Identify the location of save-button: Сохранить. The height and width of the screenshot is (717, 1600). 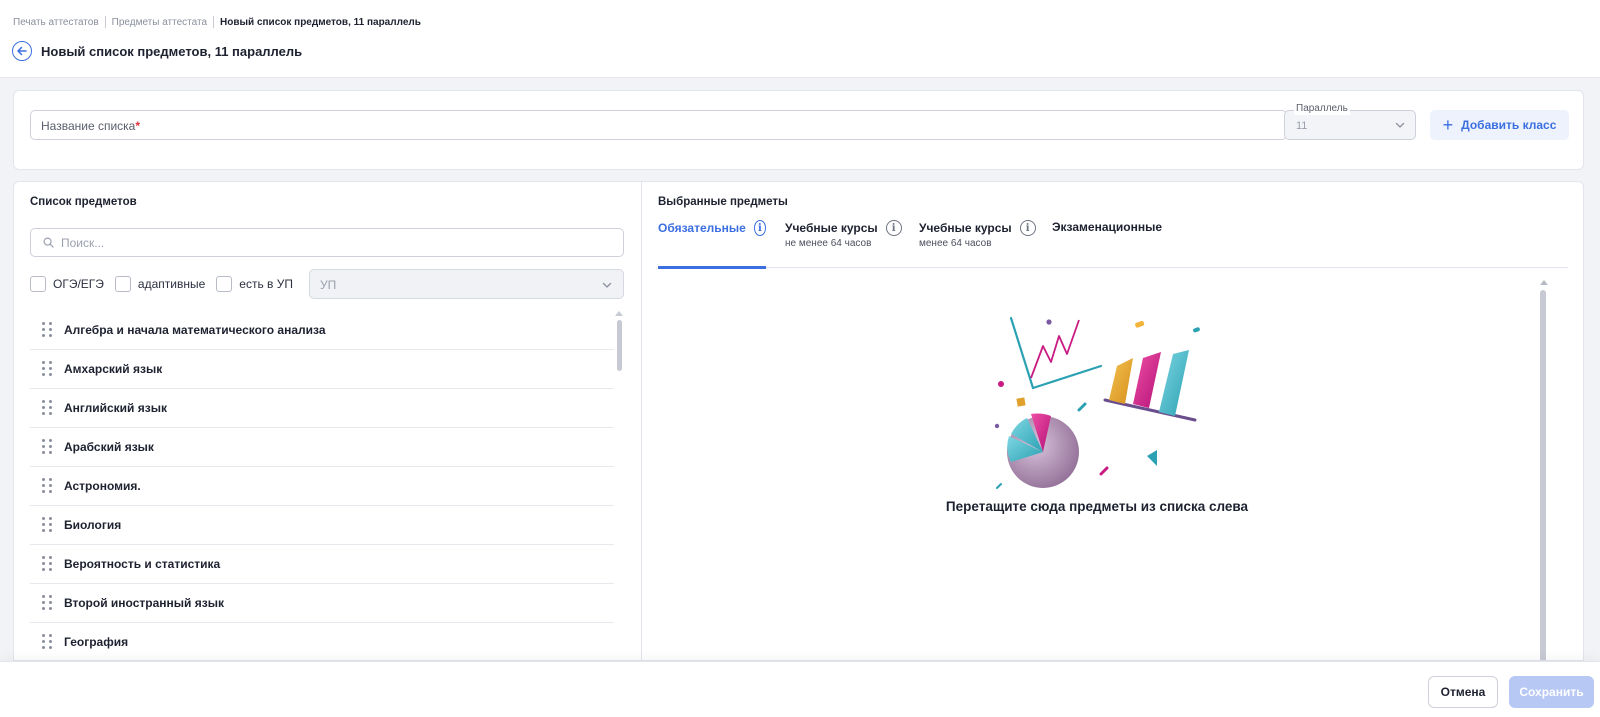
(1551, 692).